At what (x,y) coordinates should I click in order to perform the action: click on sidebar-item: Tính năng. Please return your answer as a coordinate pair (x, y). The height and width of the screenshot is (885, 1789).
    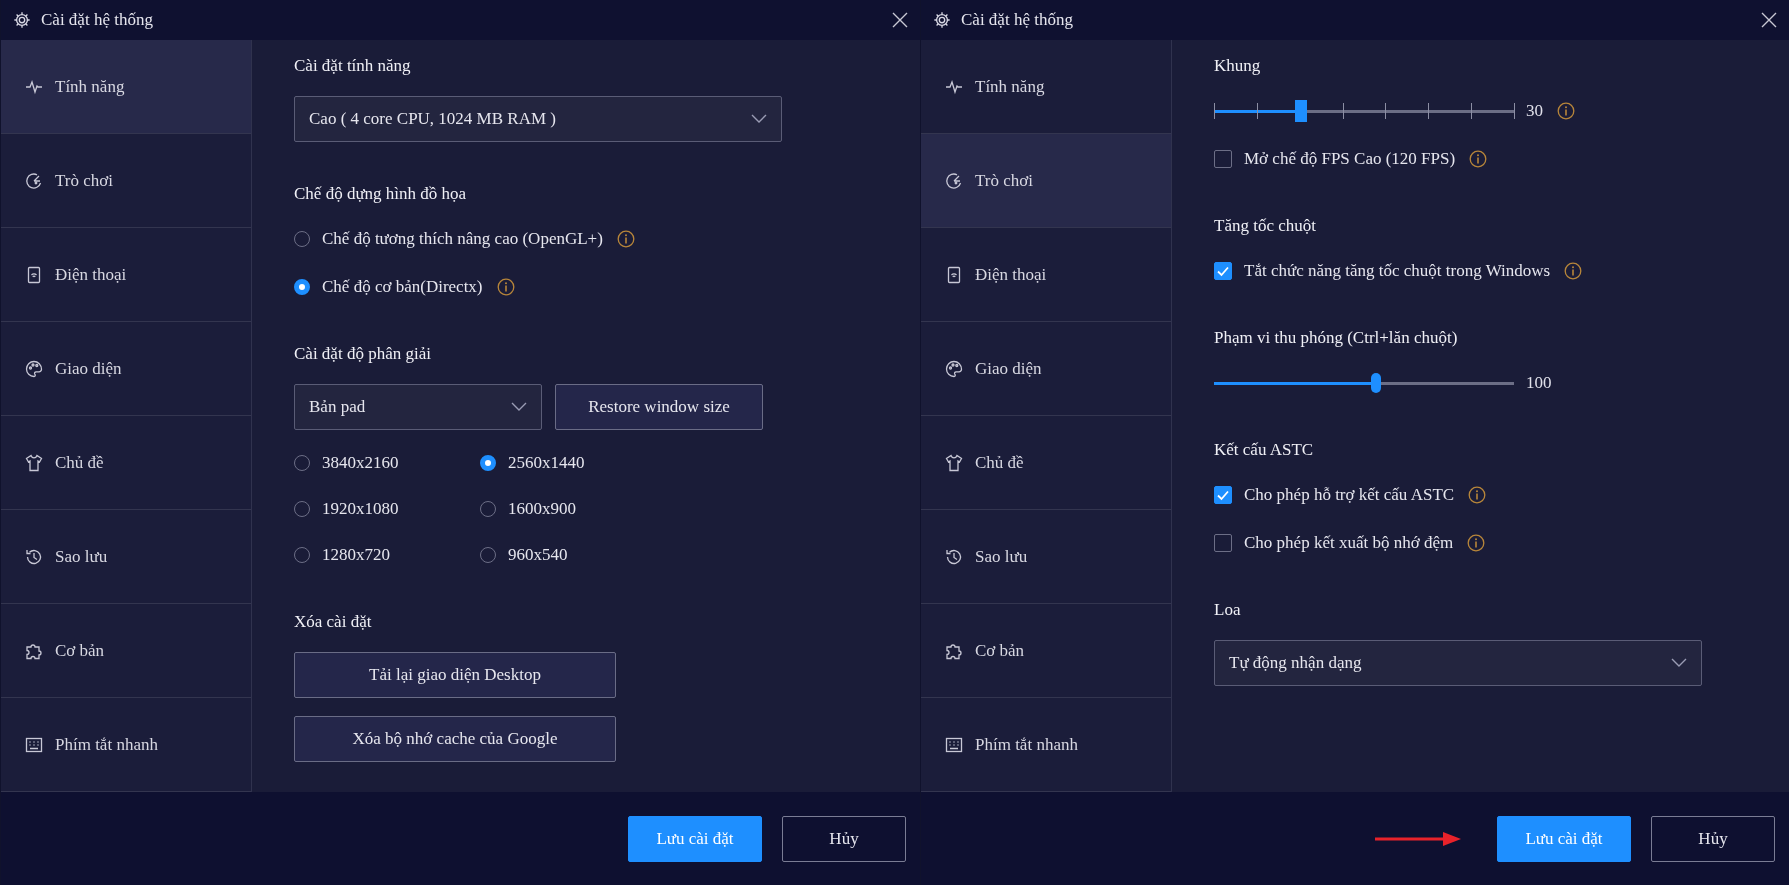
    Looking at the image, I should click on (126, 87).